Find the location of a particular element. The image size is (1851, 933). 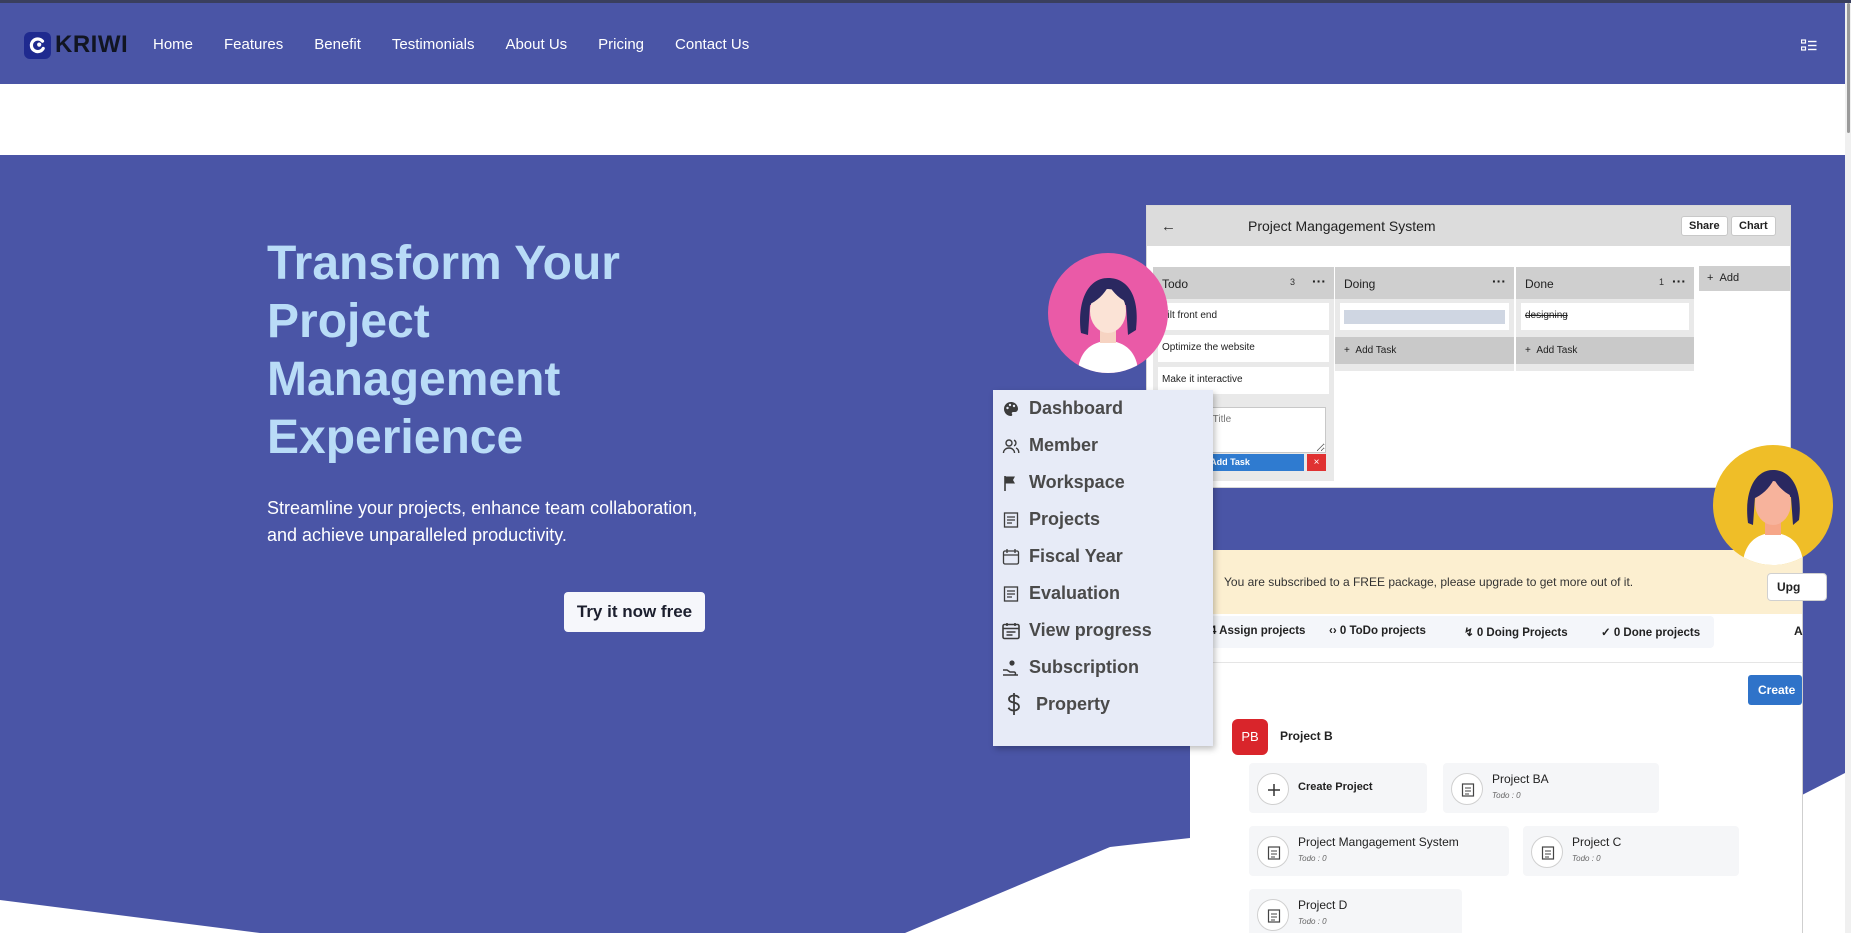

back-arrow-icon: ← is located at coordinates (1168, 226).